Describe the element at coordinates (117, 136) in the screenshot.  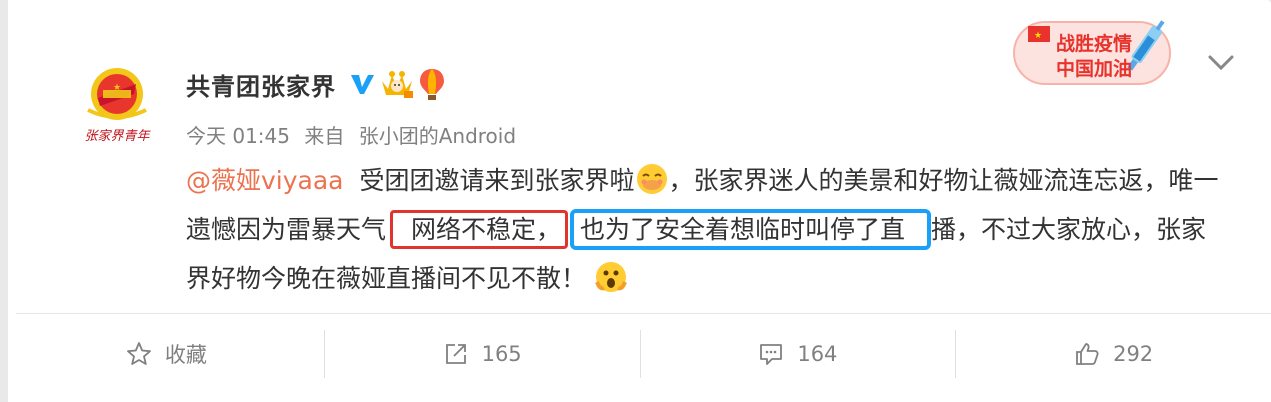
I see `avatar-caption: 张家界青年` at that location.